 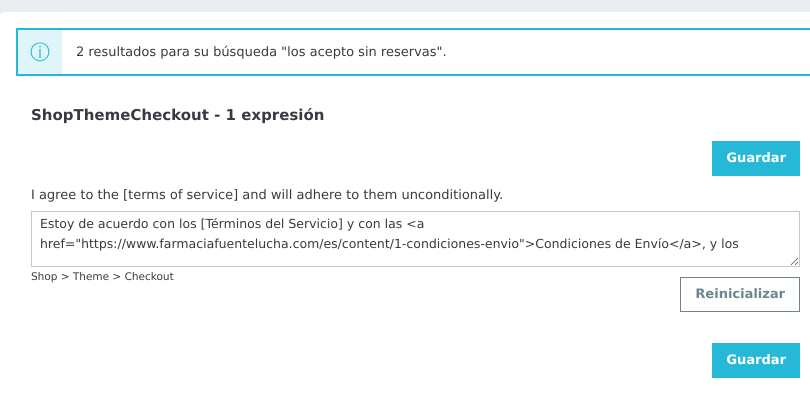 What do you see at coordinates (415, 239) in the screenshot?
I see `translation-field: Estoy de acuerdo con los [Términos del Servicio] y con las <a href="https://www.farmaciafuentelucha.com/es/content/1-condiciones-envio">Condiciones de Envío</a>, y los` at bounding box center [415, 239].